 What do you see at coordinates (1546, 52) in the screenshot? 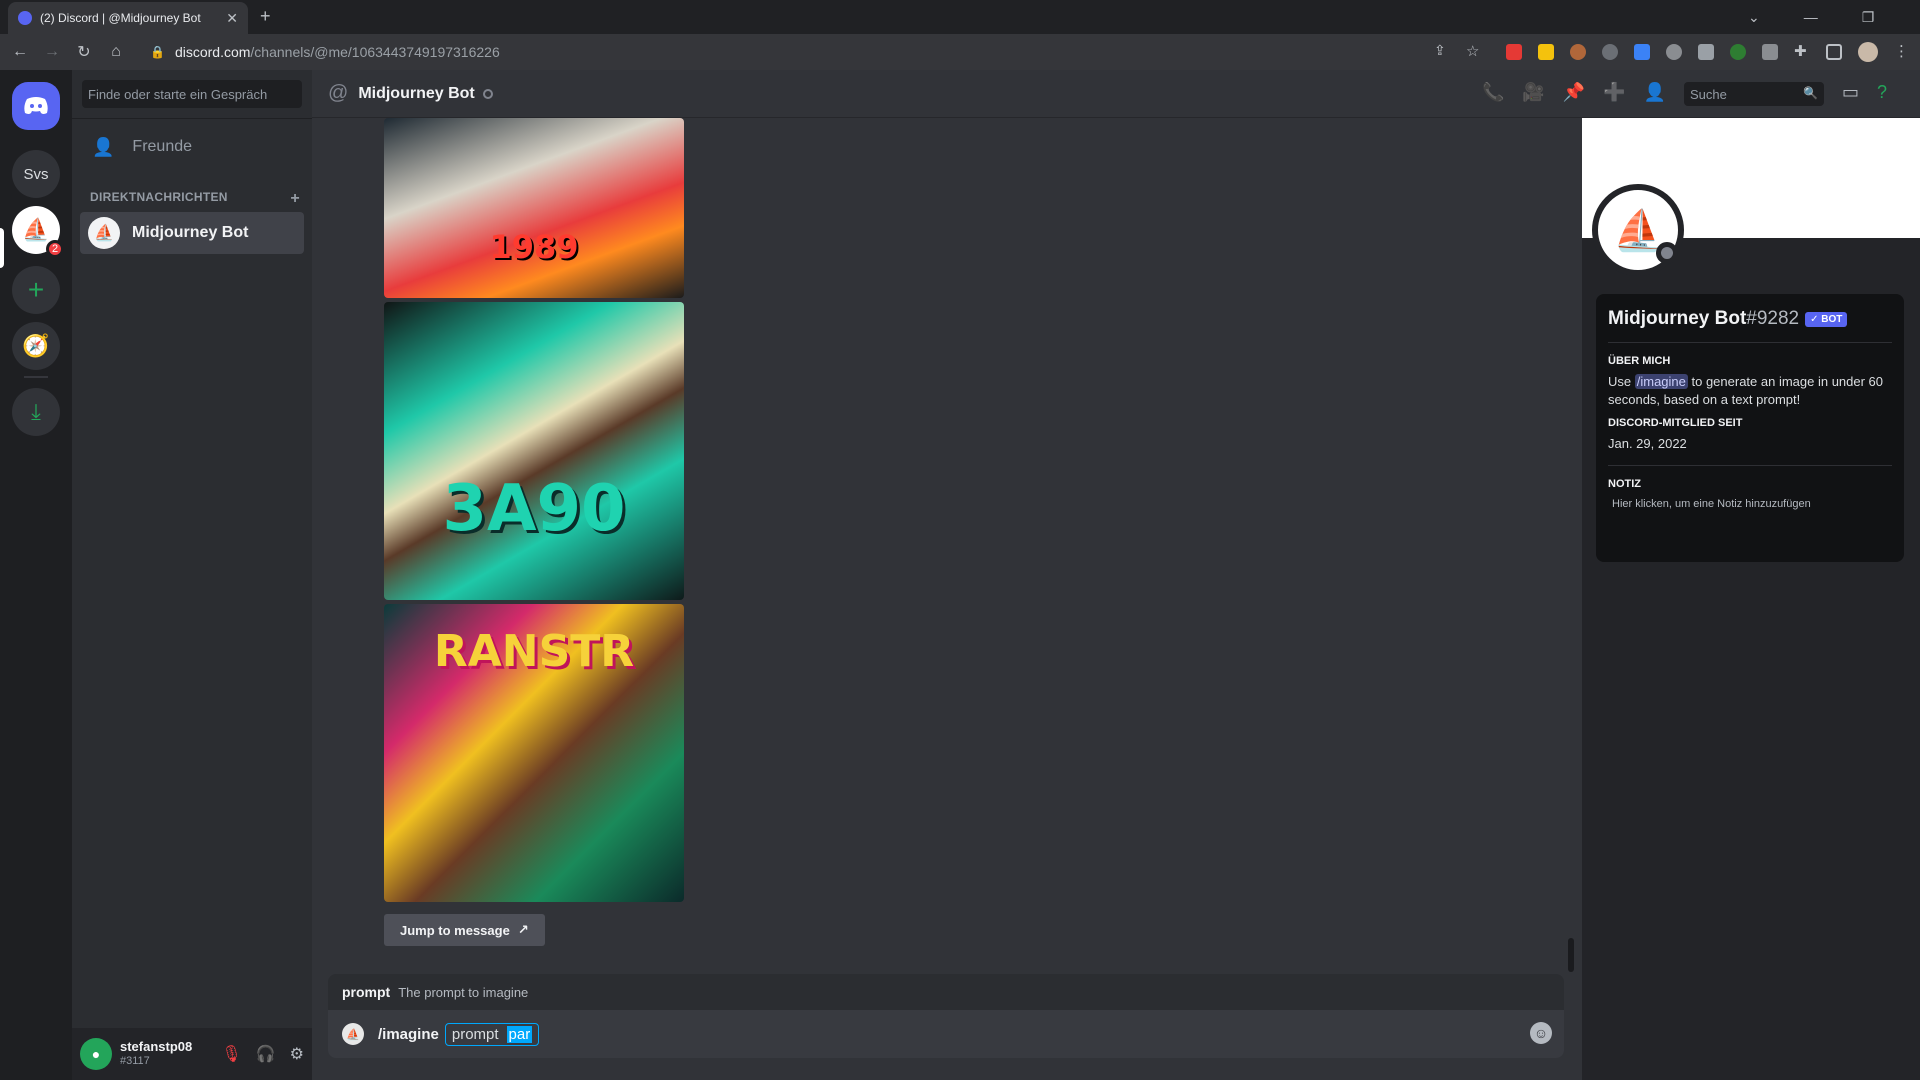
I see `notes-extension-icon` at bounding box center [1546, 52].